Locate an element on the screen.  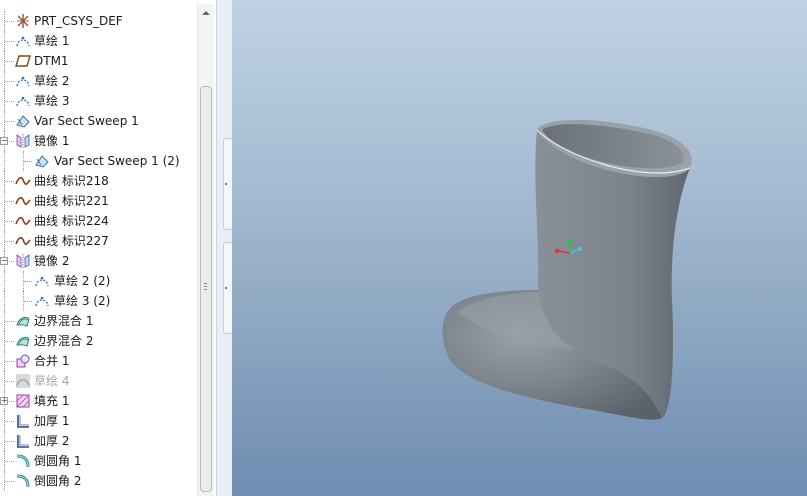
tree-item: Var Sect Sweep 1 is located at coordinates (98, 121).